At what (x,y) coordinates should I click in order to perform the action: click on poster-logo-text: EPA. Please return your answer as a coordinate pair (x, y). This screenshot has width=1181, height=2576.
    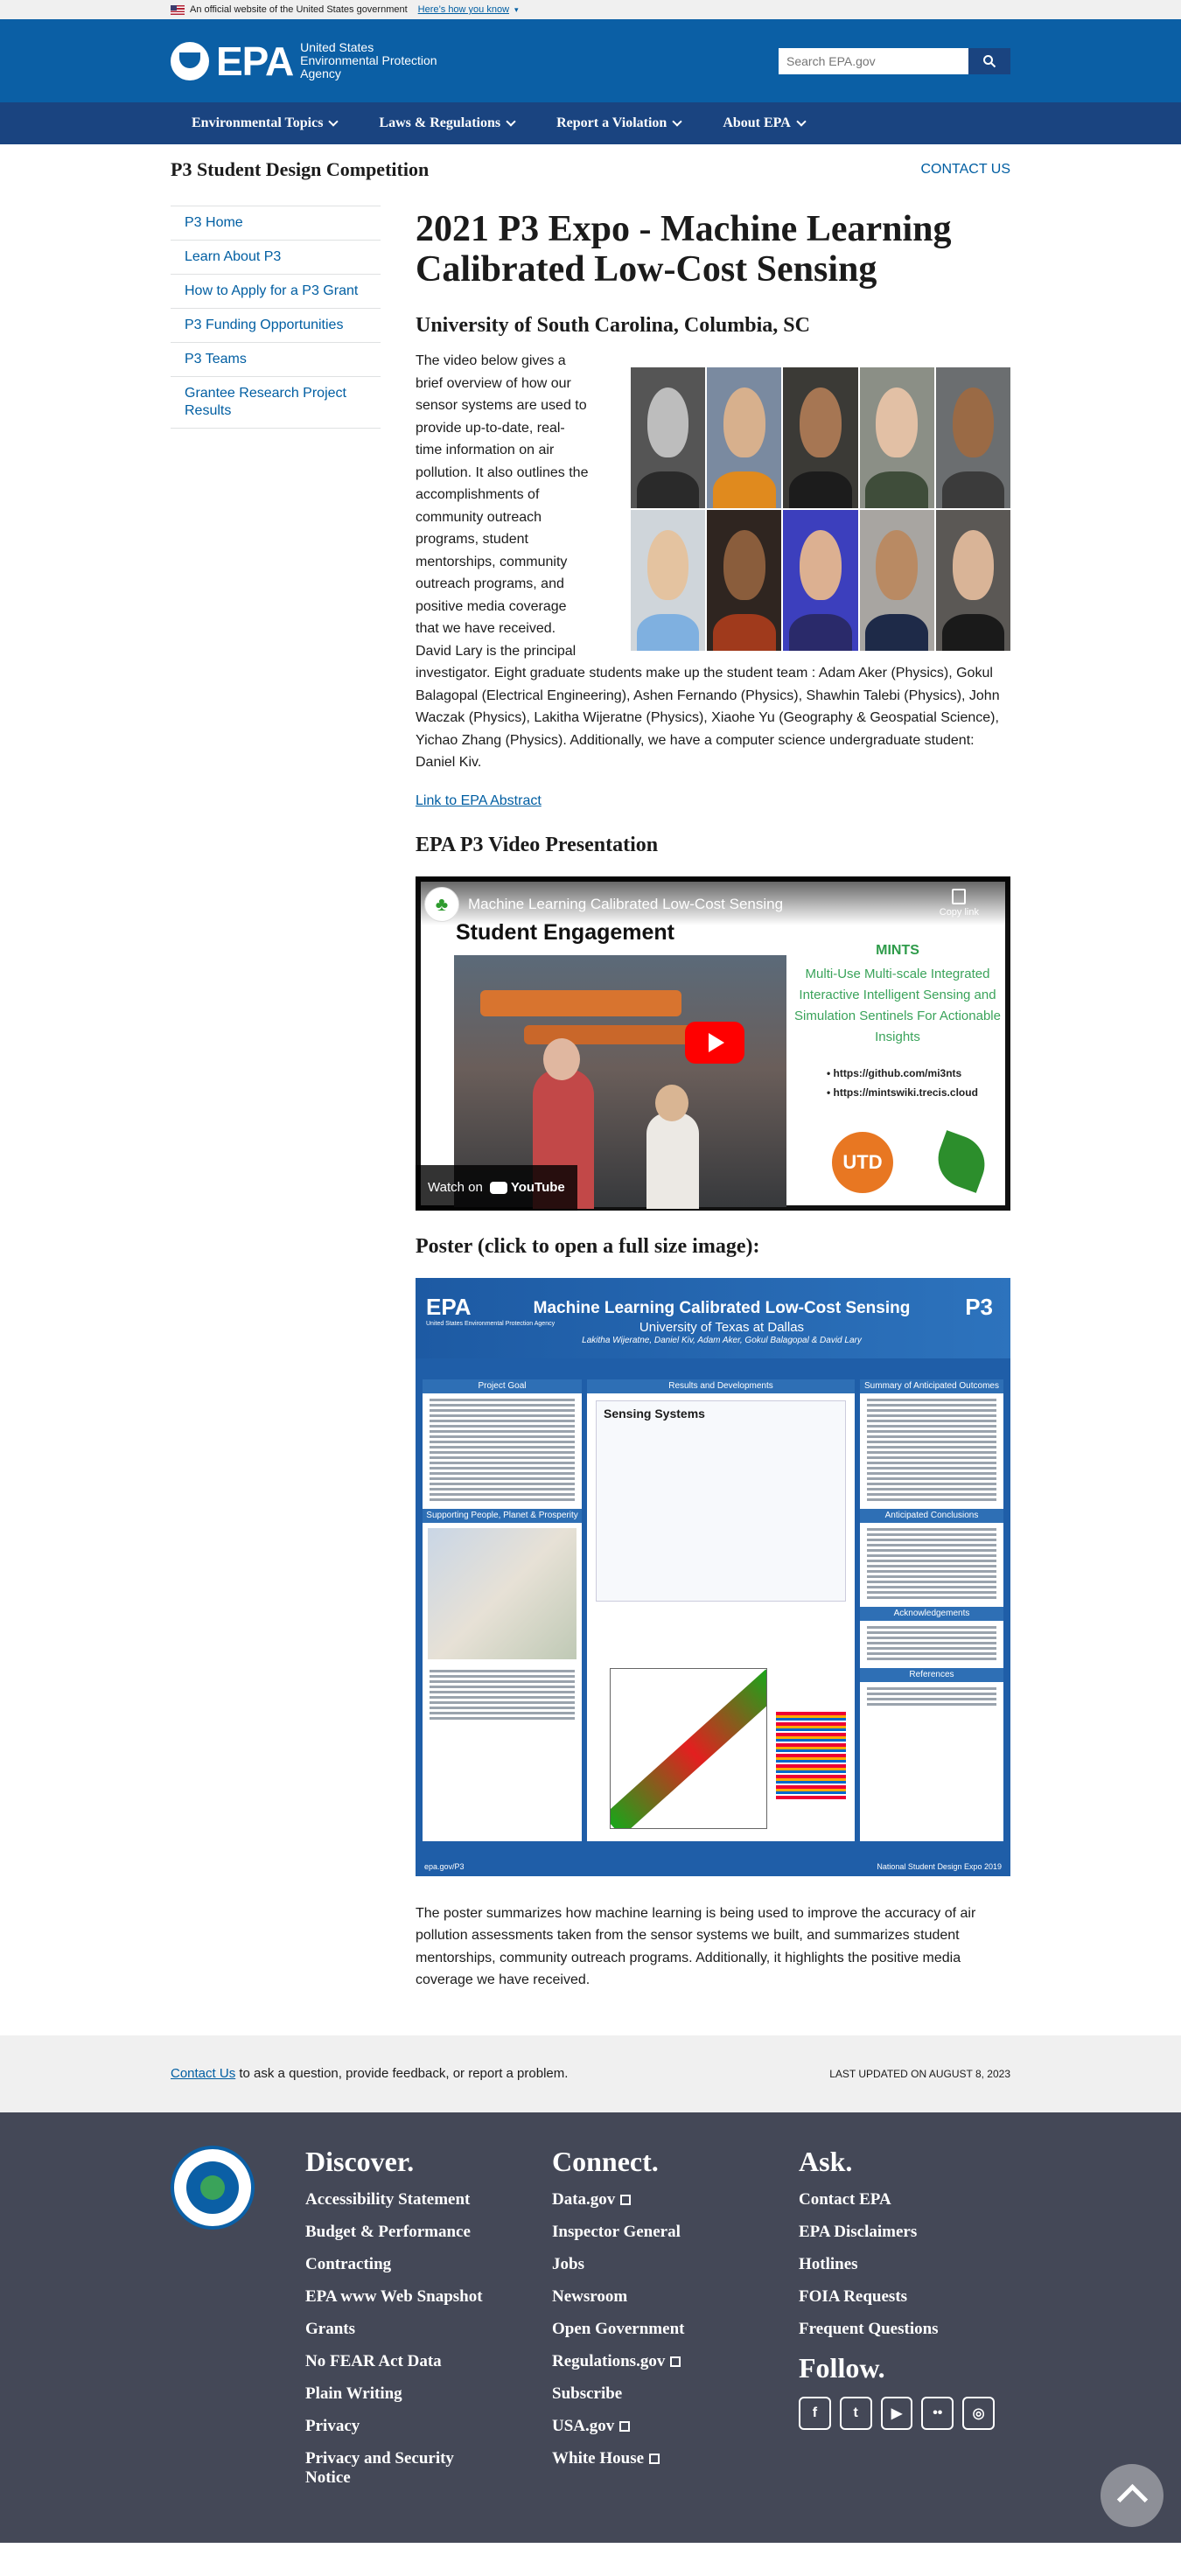
    Looking at the image, I should click on (449, 1306).